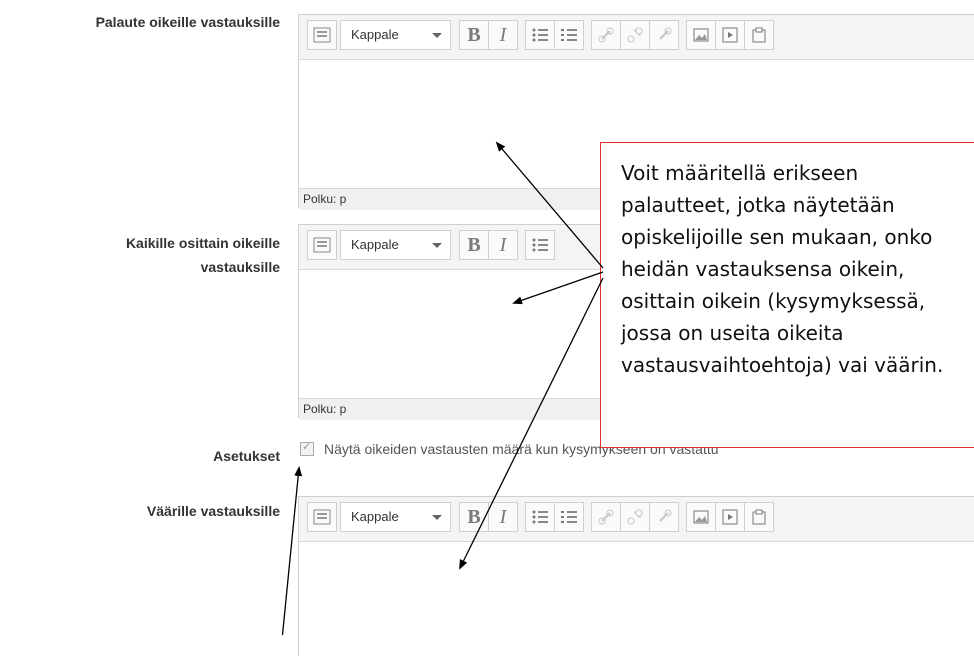 This screenshot has height=656, width=974. I want to click on arrow-to-incorrect-editor, so click(531, 423).